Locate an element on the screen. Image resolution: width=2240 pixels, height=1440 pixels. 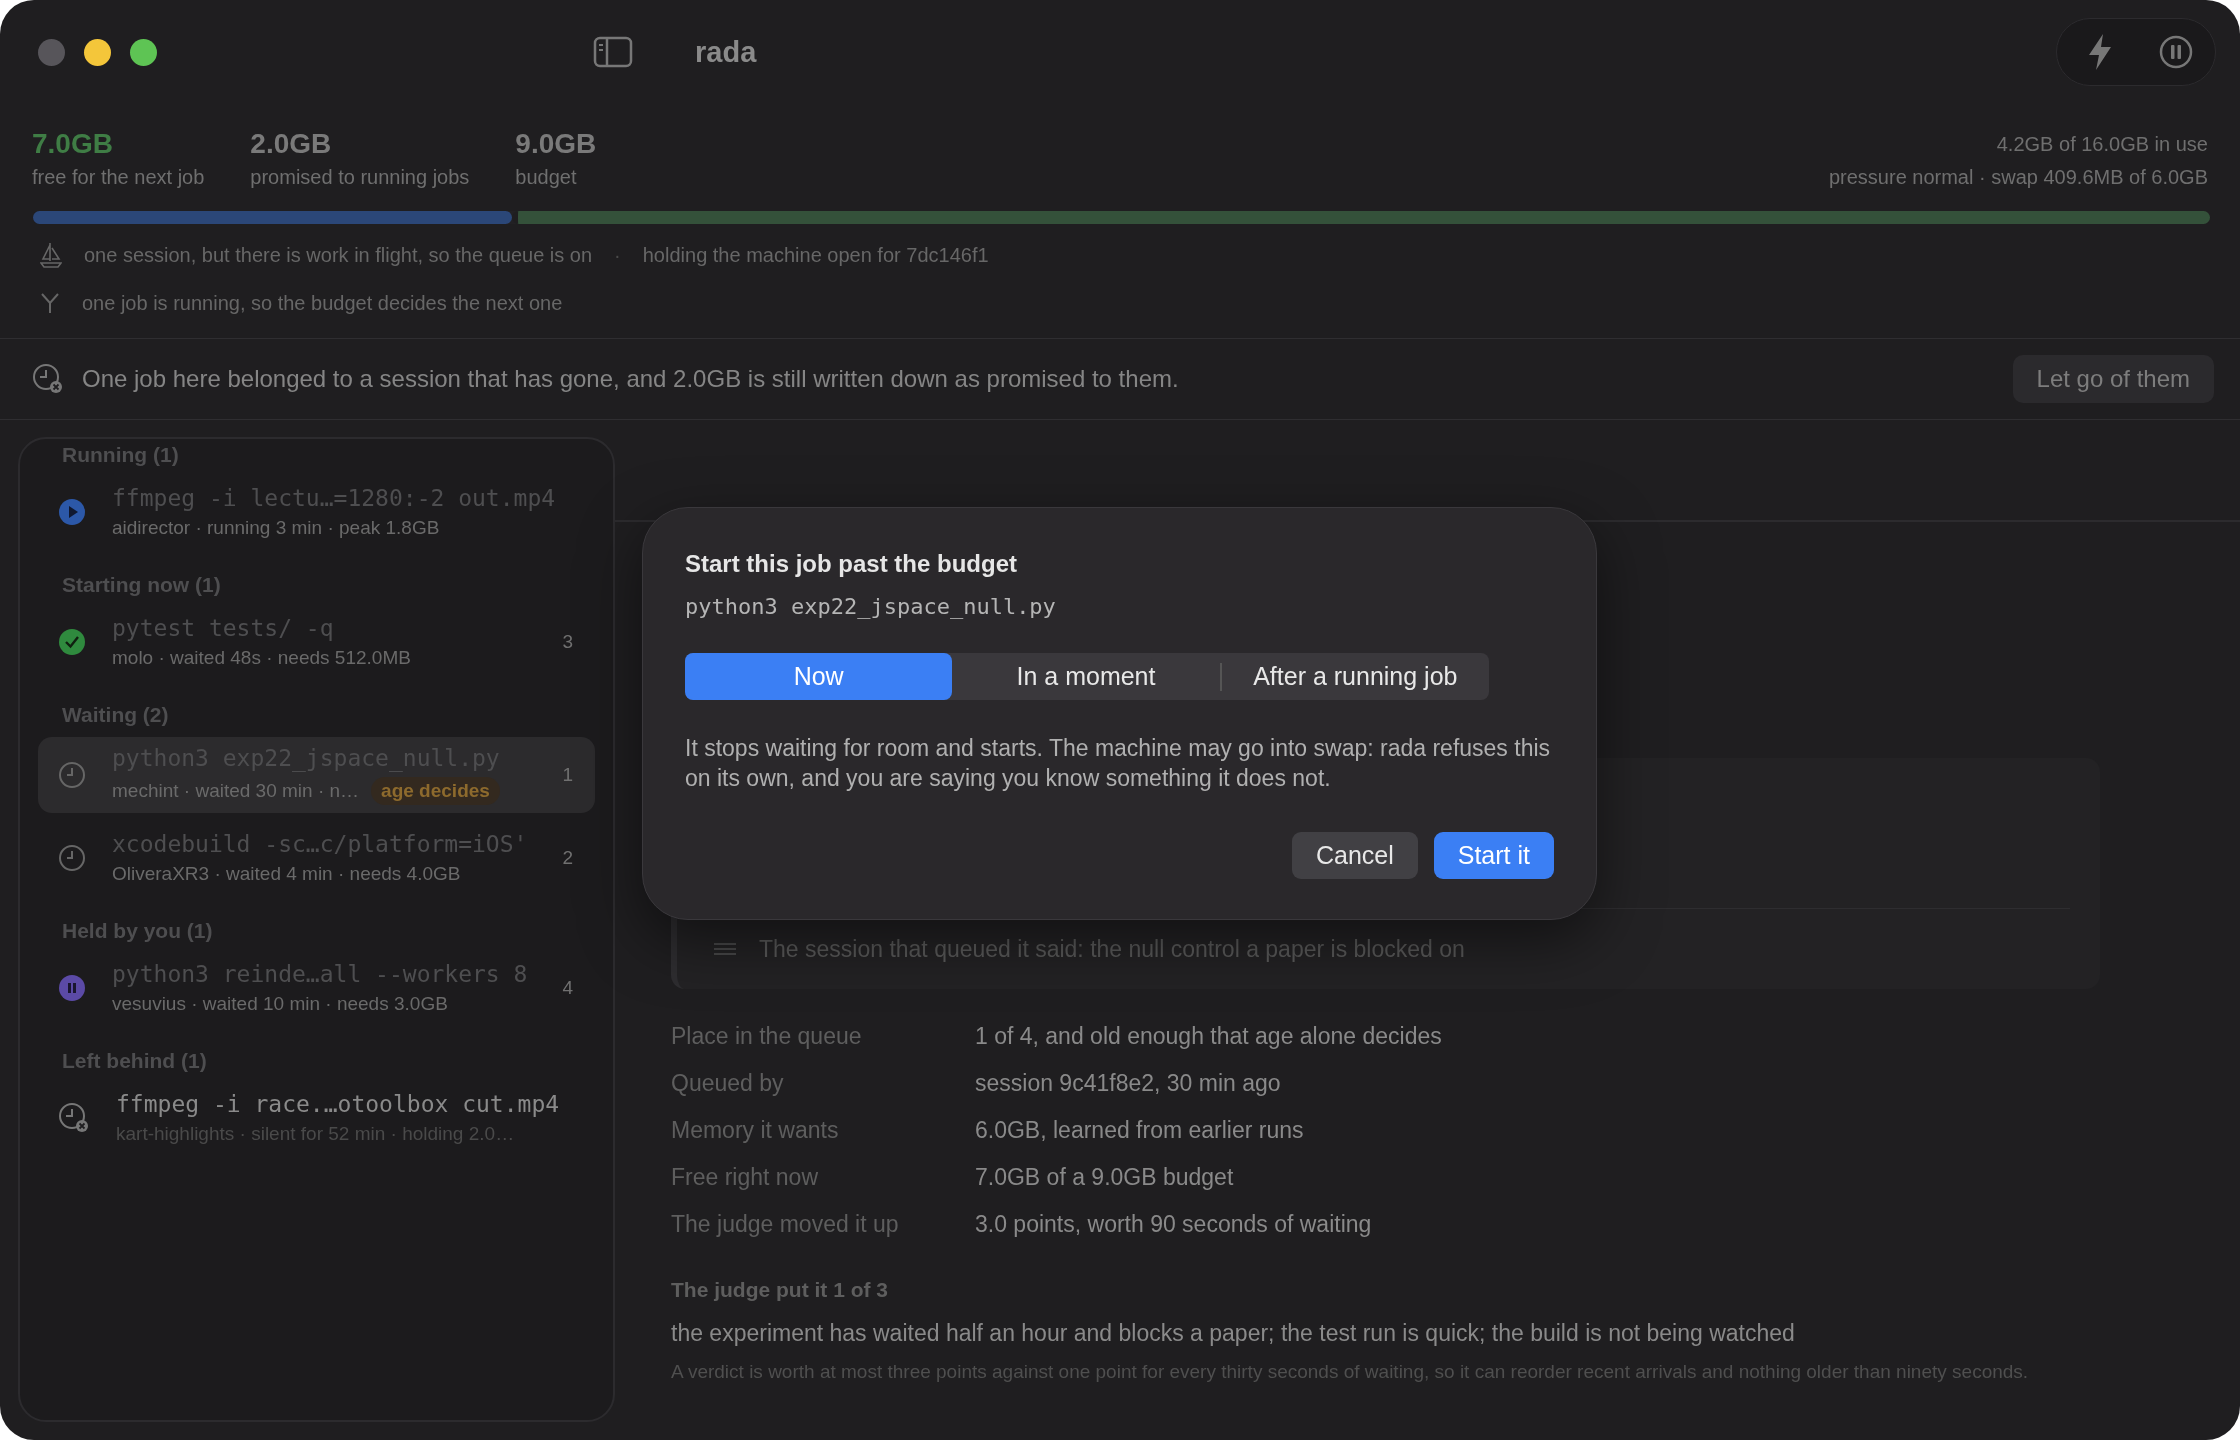
dialog-description: It stops waiting for room and starts. The machine may go into swap: rada refuses this on its own, and you are saying you know something it does not. is located at coordinates (1118, 763).